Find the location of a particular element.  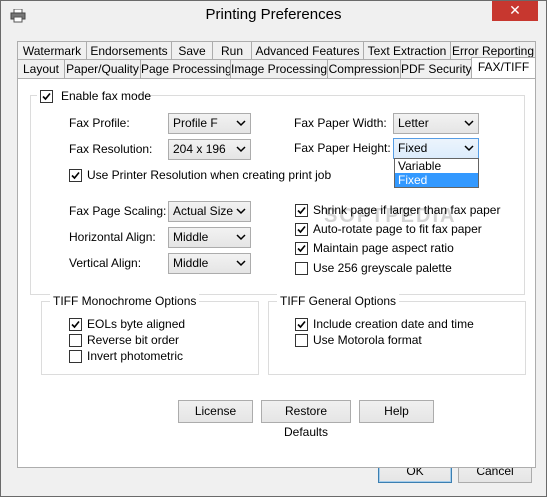

fax-paper-height-value: Fixed is located at coordinates (413, 148).